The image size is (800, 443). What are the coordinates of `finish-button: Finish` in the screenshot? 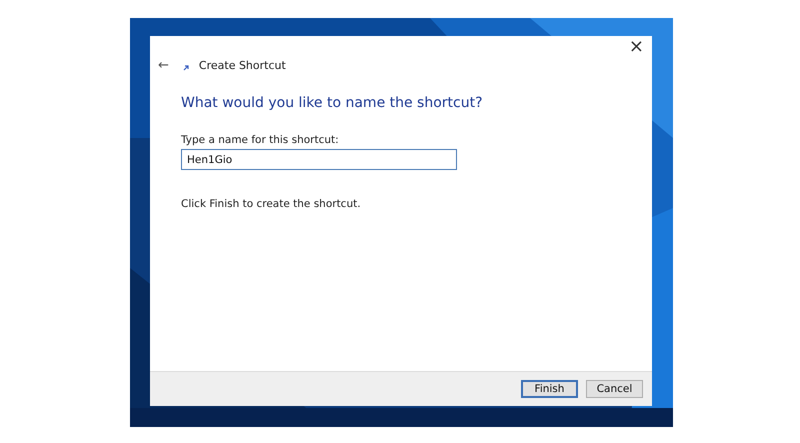 It's located at (549, 389).